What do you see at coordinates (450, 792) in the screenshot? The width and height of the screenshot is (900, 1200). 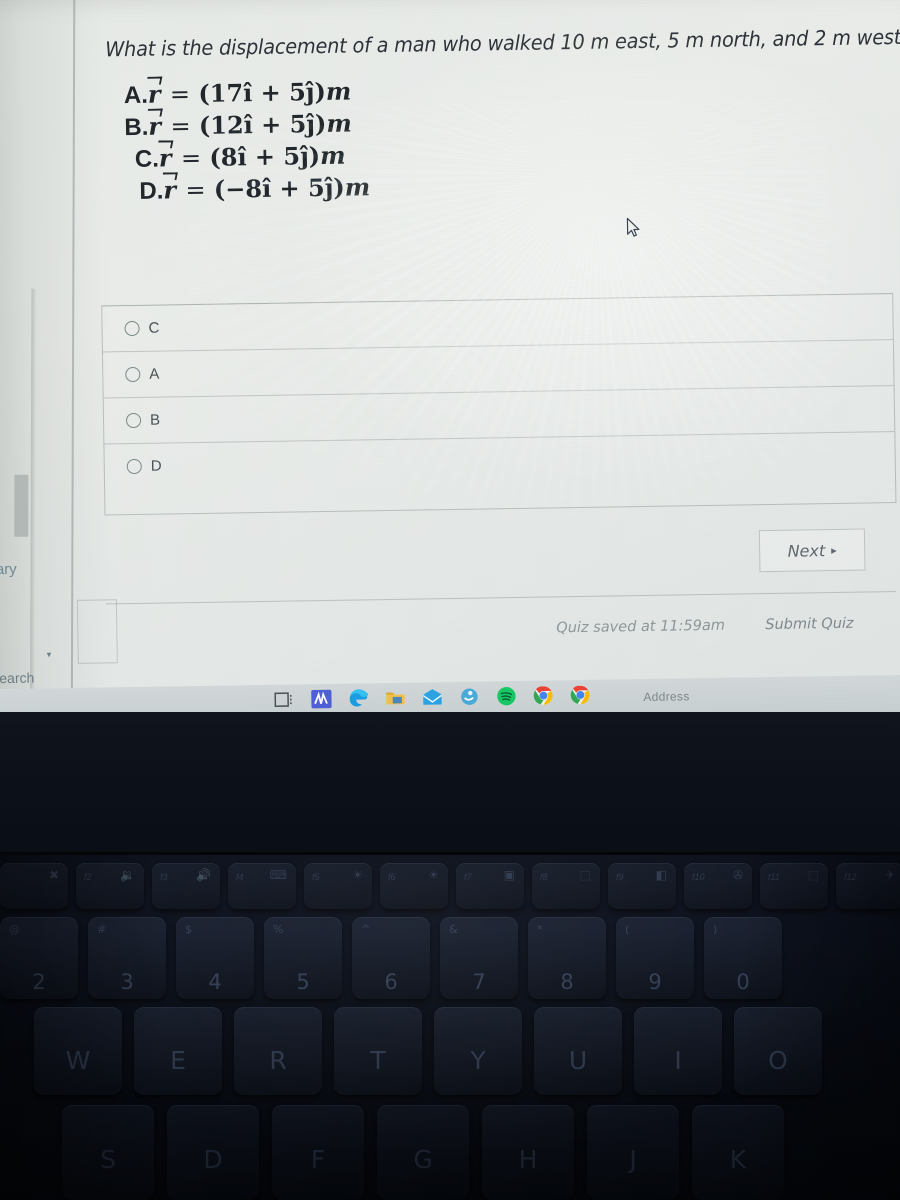 I see `laptop-bezel: ASUS` at bounding box center [450, 792].